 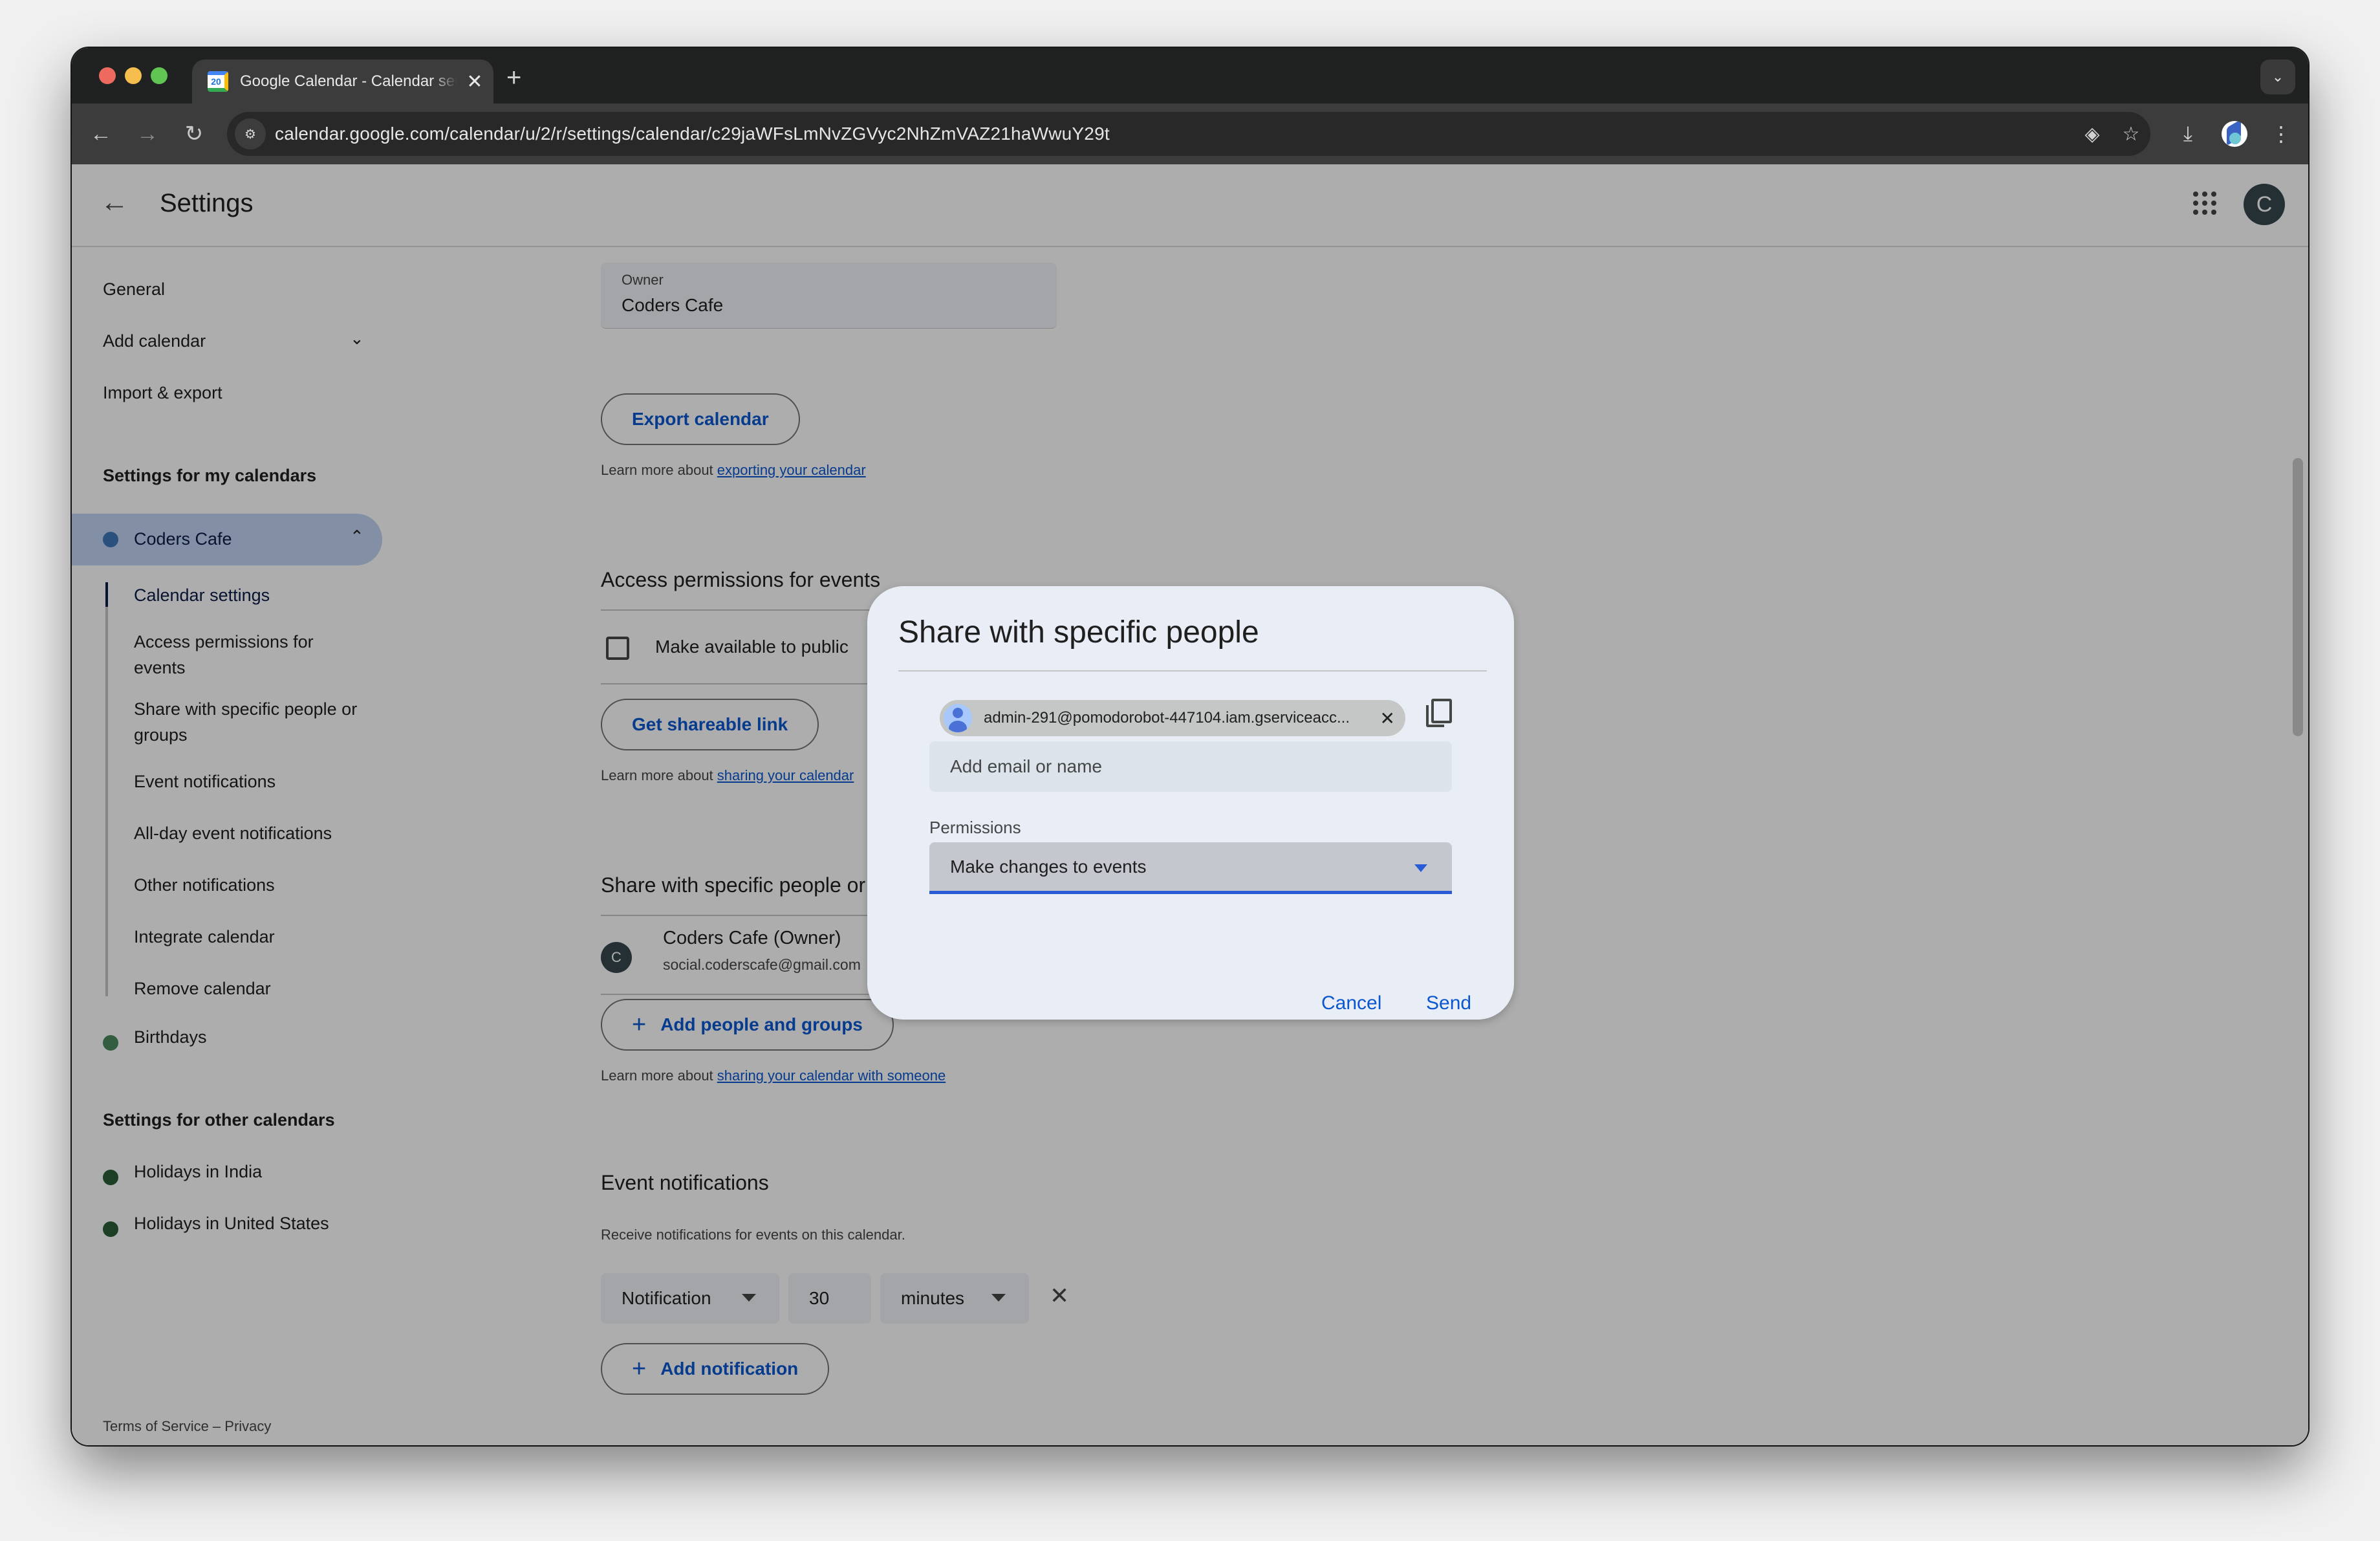 I want to click on download-icon: ⤓, so click(x=2188, y=133).